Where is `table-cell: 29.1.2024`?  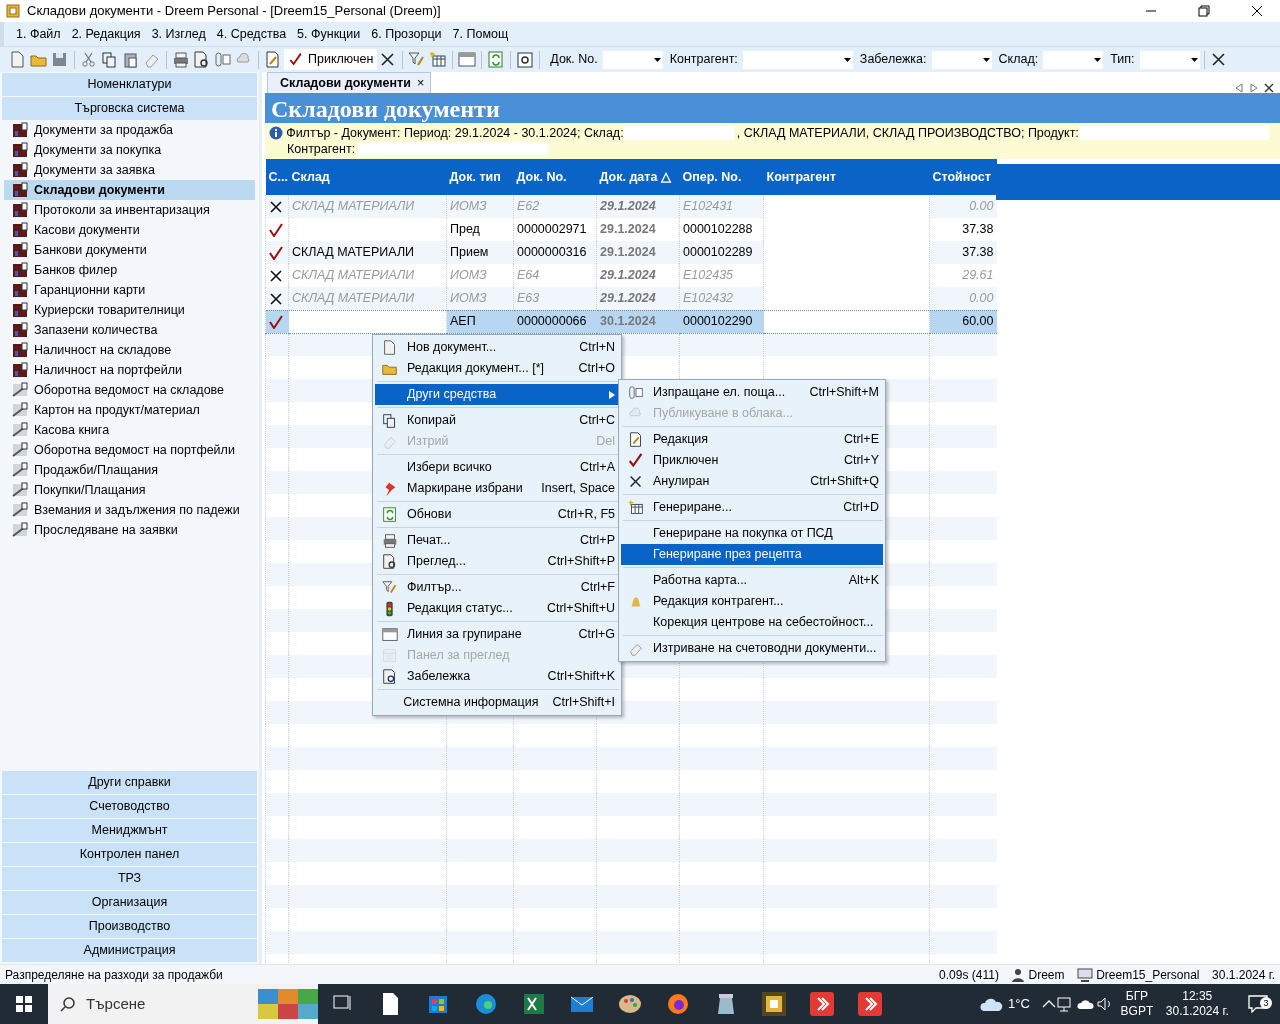
table-cell: 29.1.2024 is located at coordinates (628, 252).